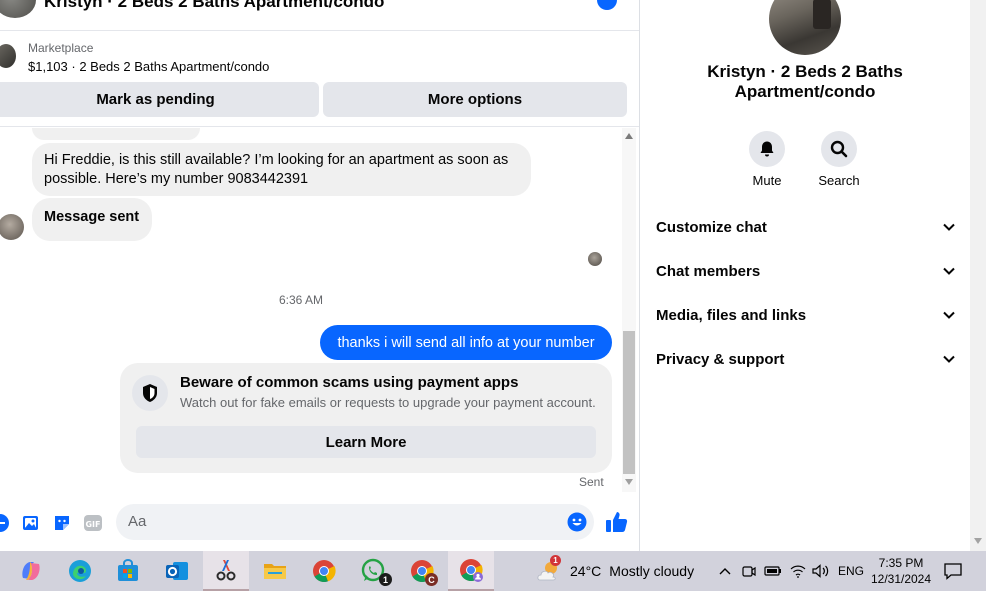 The height and width of the screenshot is (591, 986). What do you see at coordinates (12, 227) in the screenshot?
I see `sender-avatar` at bounding box center [12, 227].